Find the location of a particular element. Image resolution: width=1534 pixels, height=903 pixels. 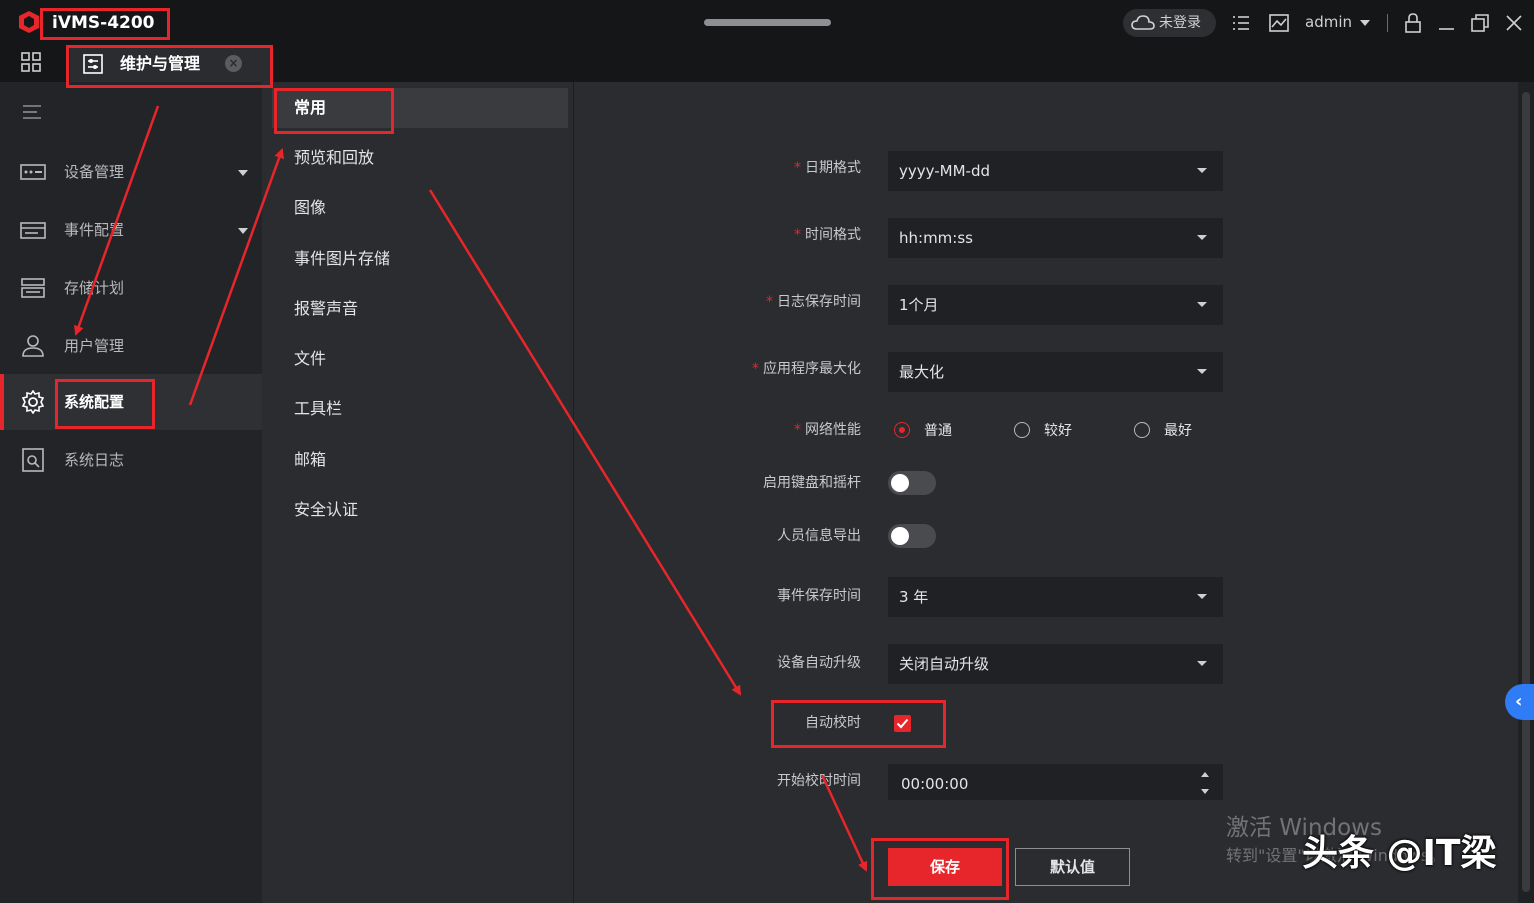

network-radio-best: 最好 is located at coordinates (1163, 431).